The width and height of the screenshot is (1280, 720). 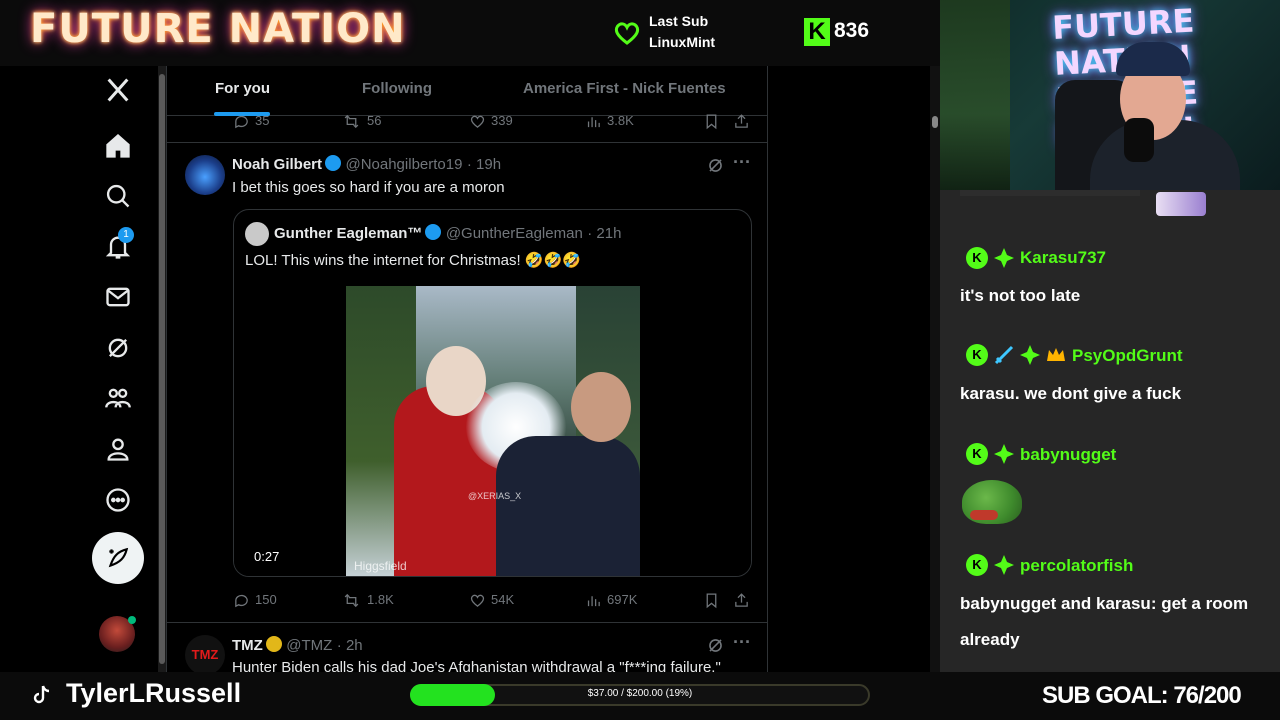 I want to click on chat-username: babynugget, so click(x=1068, y=455).